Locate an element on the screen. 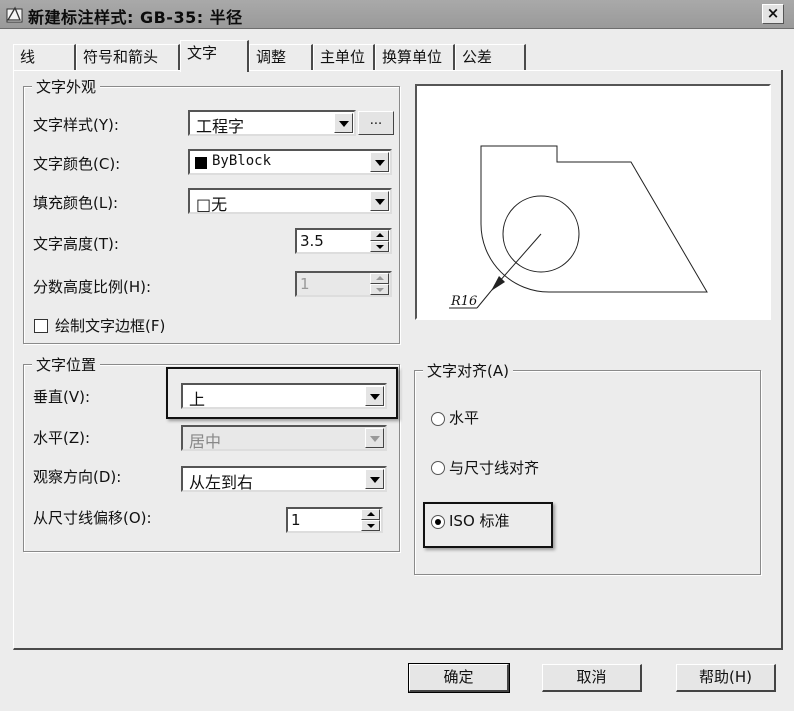  window-title: 新建标注样式: GB-35: 半径 is located at coordinates (135, 17).